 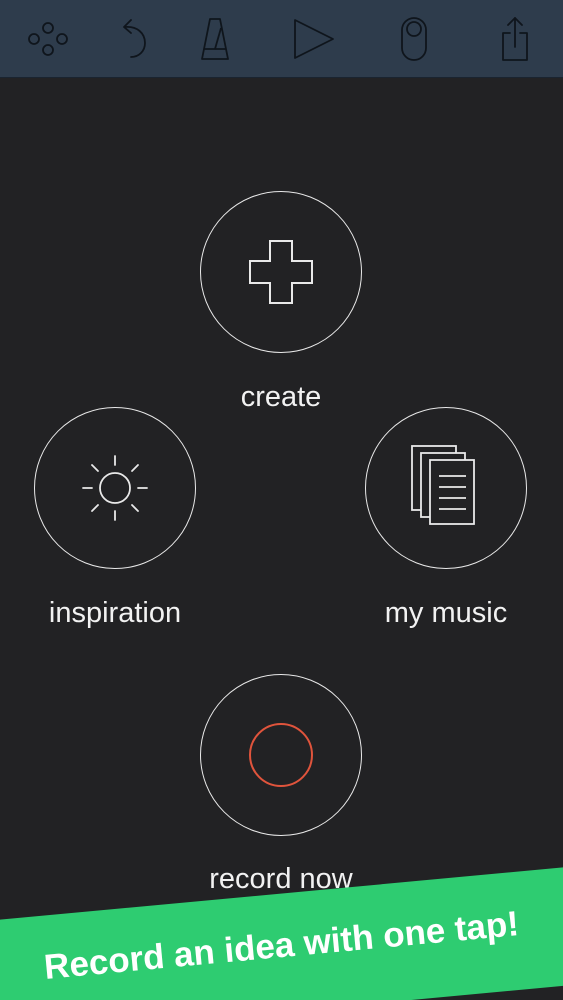 I want to click on toggle-icon, so click(x=414, y=38).